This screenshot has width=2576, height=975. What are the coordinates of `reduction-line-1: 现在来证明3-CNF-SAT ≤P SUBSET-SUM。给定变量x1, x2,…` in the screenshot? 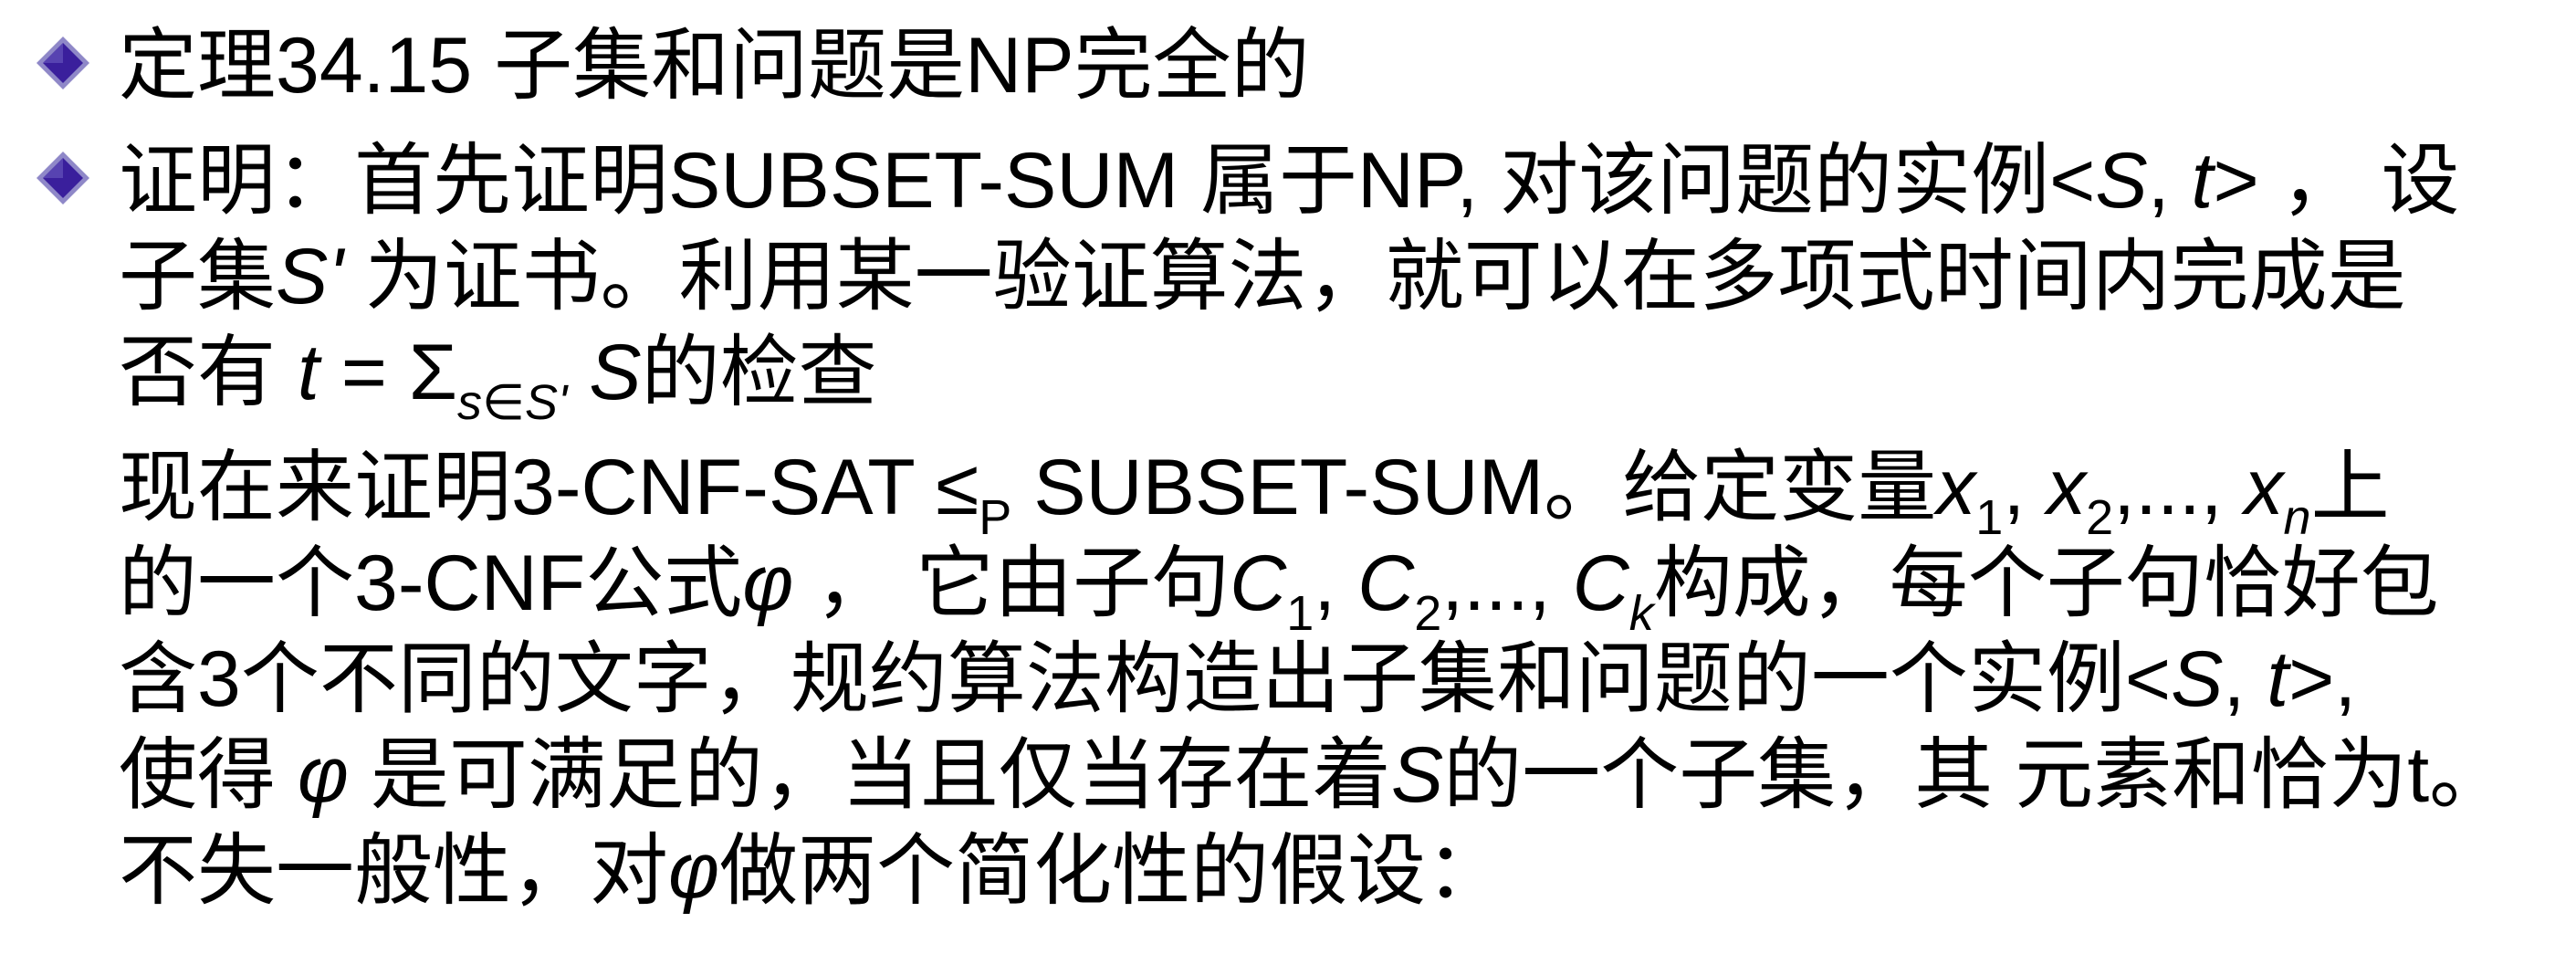 It's located at (1254, 492).